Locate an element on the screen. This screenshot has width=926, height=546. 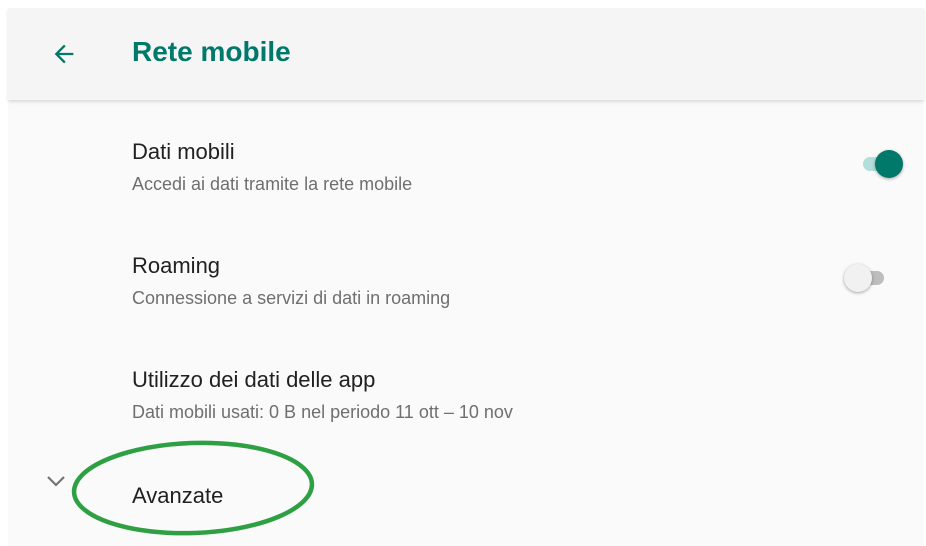
back-button is located at coordinates (64, 54).